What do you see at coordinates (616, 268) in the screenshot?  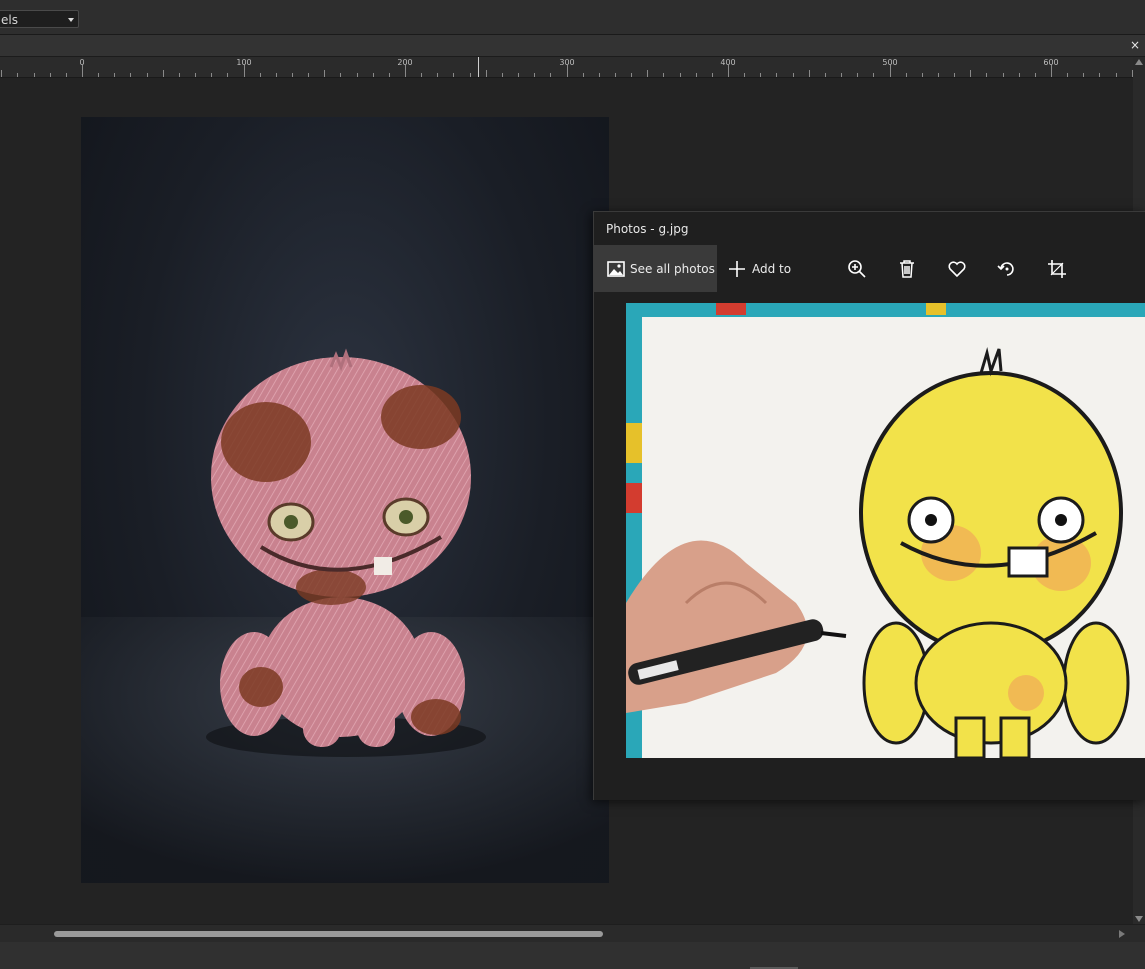 I see `image-icon` at bounding box center [616, 268].